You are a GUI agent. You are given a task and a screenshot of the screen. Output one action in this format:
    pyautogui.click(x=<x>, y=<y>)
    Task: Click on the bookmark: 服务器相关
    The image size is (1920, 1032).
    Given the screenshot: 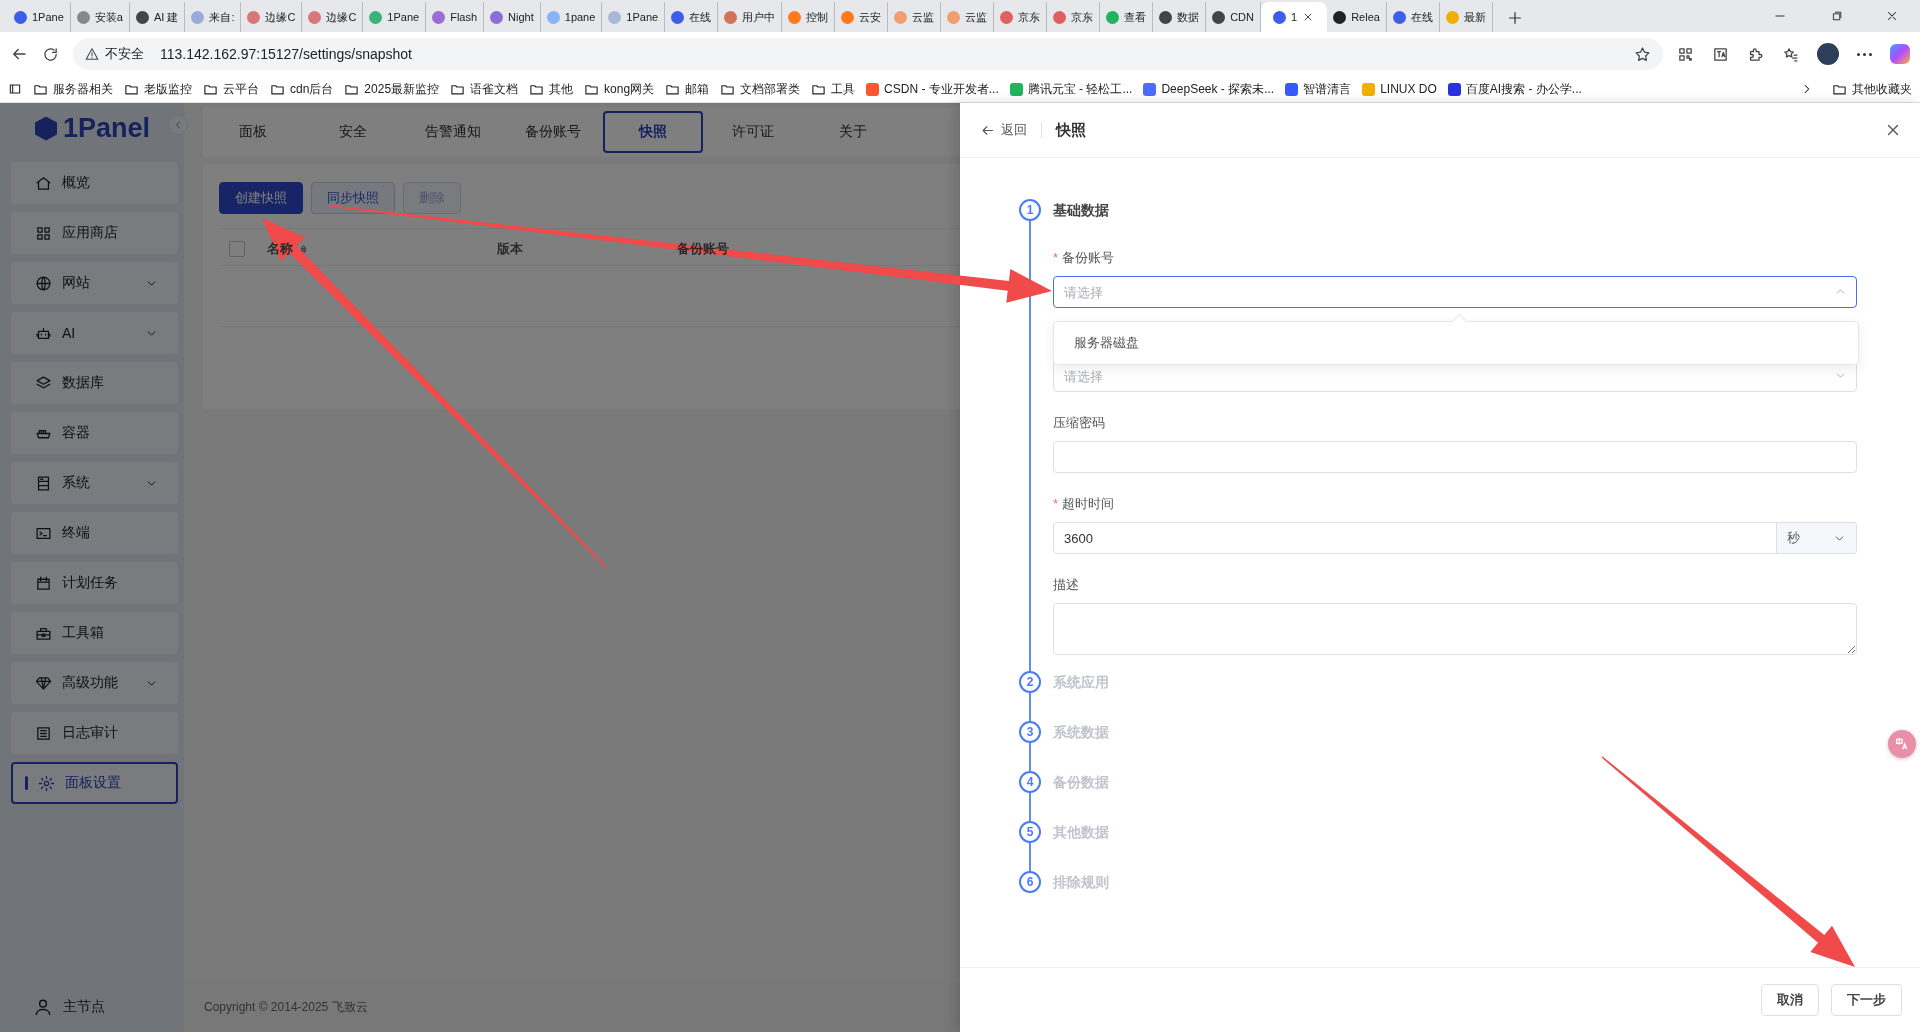 What is the action you would take?
    pyautogui.click(x=73, y=89)
    